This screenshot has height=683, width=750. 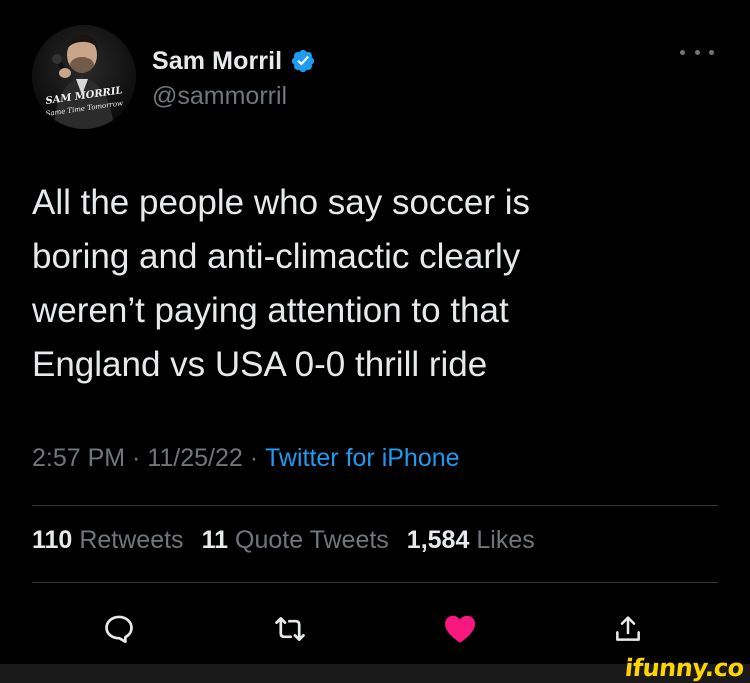 I want to click on tweet-metadata: 2:57 PM · 11/25/22 · Twitter for iPhone, so click(x=246, y=458).